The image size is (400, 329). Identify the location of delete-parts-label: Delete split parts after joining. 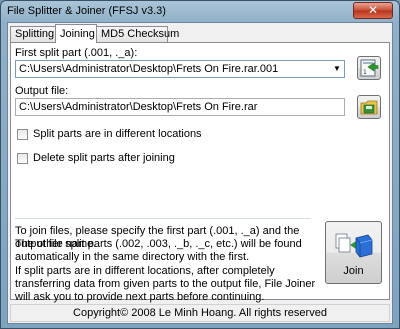
(104, 158).